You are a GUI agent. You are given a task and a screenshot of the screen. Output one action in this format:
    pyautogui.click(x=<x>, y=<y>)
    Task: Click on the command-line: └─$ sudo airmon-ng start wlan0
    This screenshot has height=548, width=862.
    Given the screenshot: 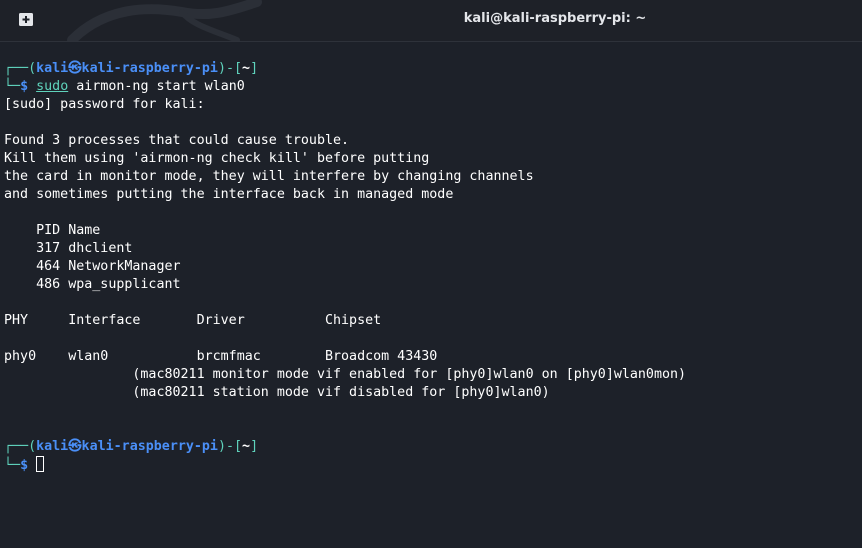 What is the action you would take?
    pyautogui.click(x=124, y=87)
    